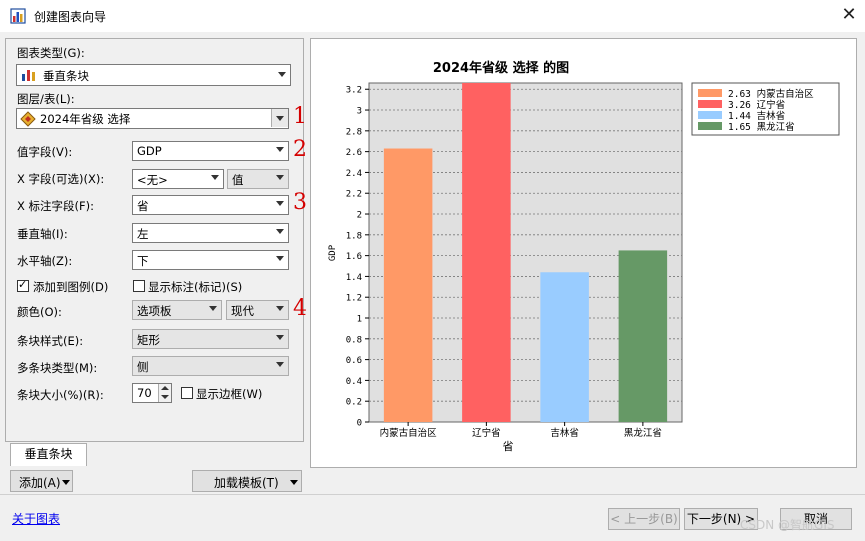 The width and height of the screenshot is (865, 541). I want to click on multi-bar-value: 侧, so click(143, 367).